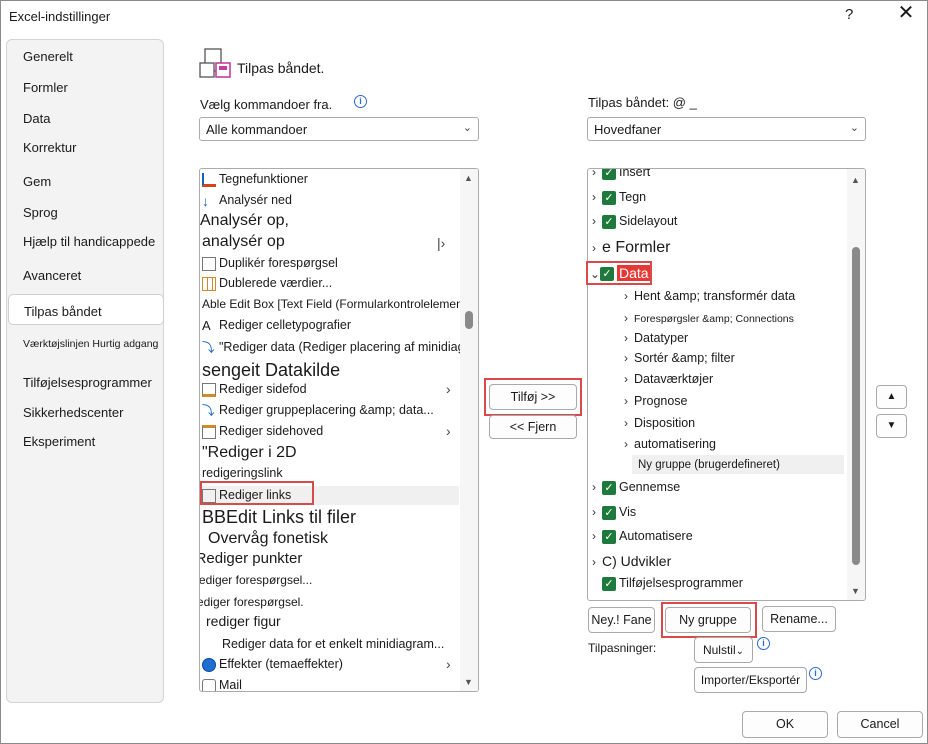  I want to click on nav-item-accessibility: Hjælp til handicappede, so click(89, 241).